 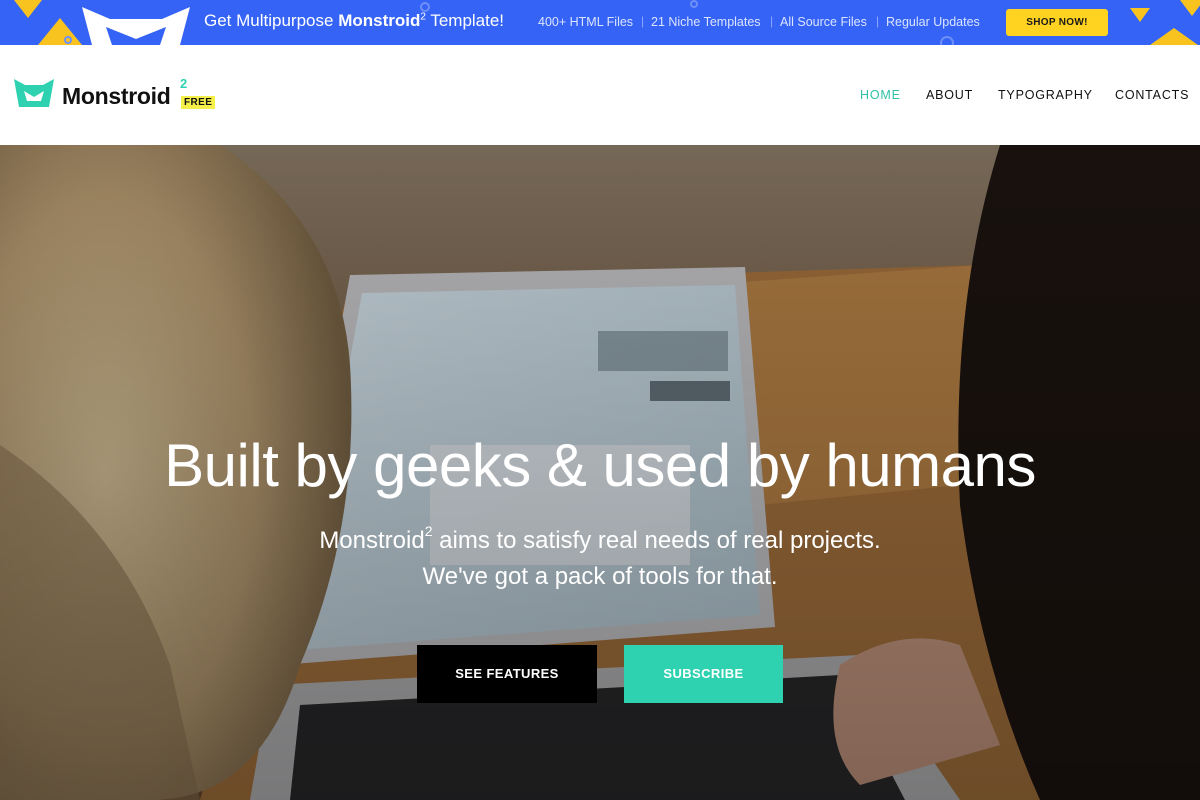 What do you see at coordinates (600, 576) in the screenshot?
I see `hero-subtitle-line2: We've got a pack of tools for that.` at bounding box center [600, 576].